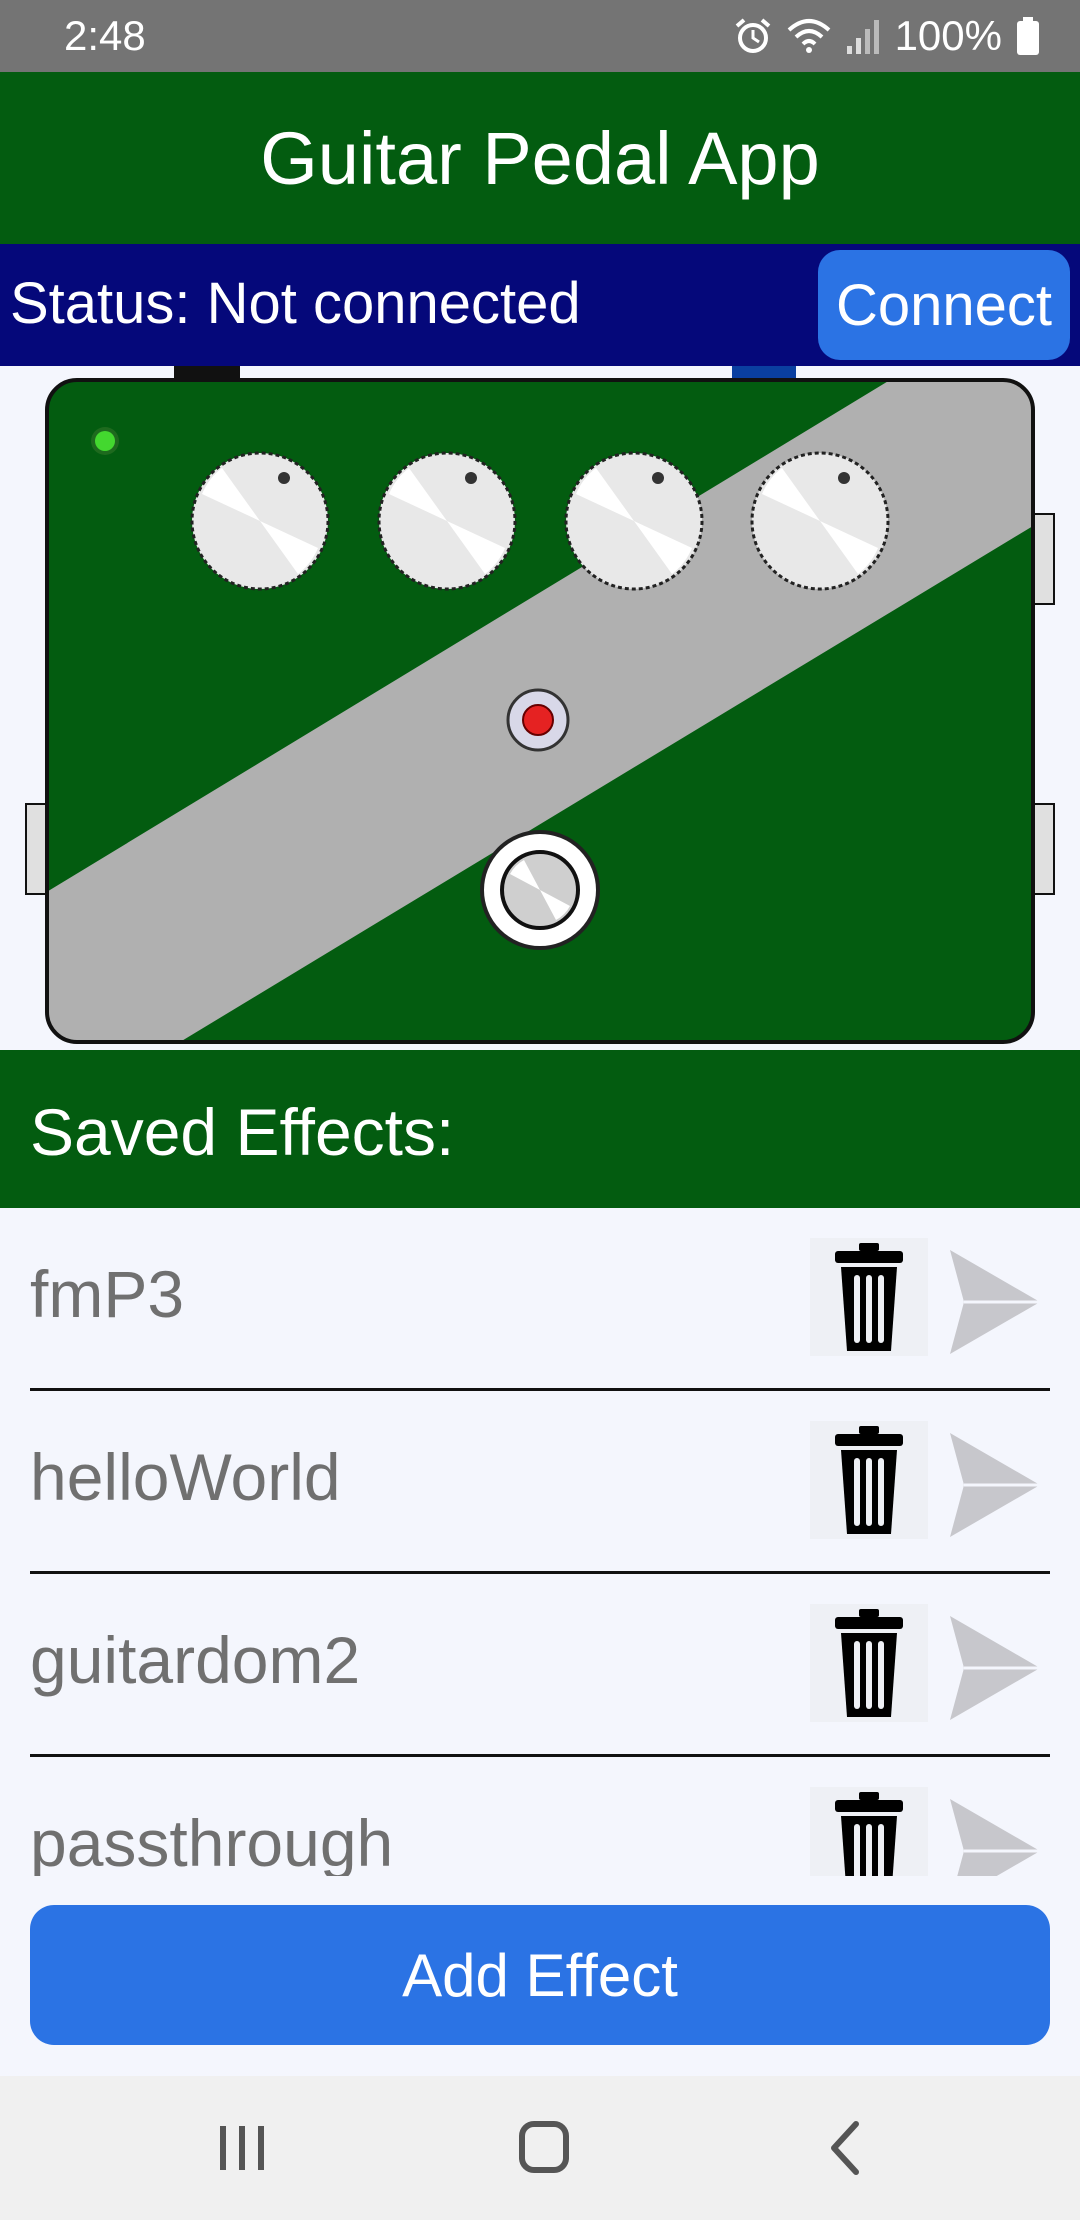 Image resolution: width=1080 pixels, height=2220 pixels. I want to click on effect-name: fmP3, so click(107, 1294).